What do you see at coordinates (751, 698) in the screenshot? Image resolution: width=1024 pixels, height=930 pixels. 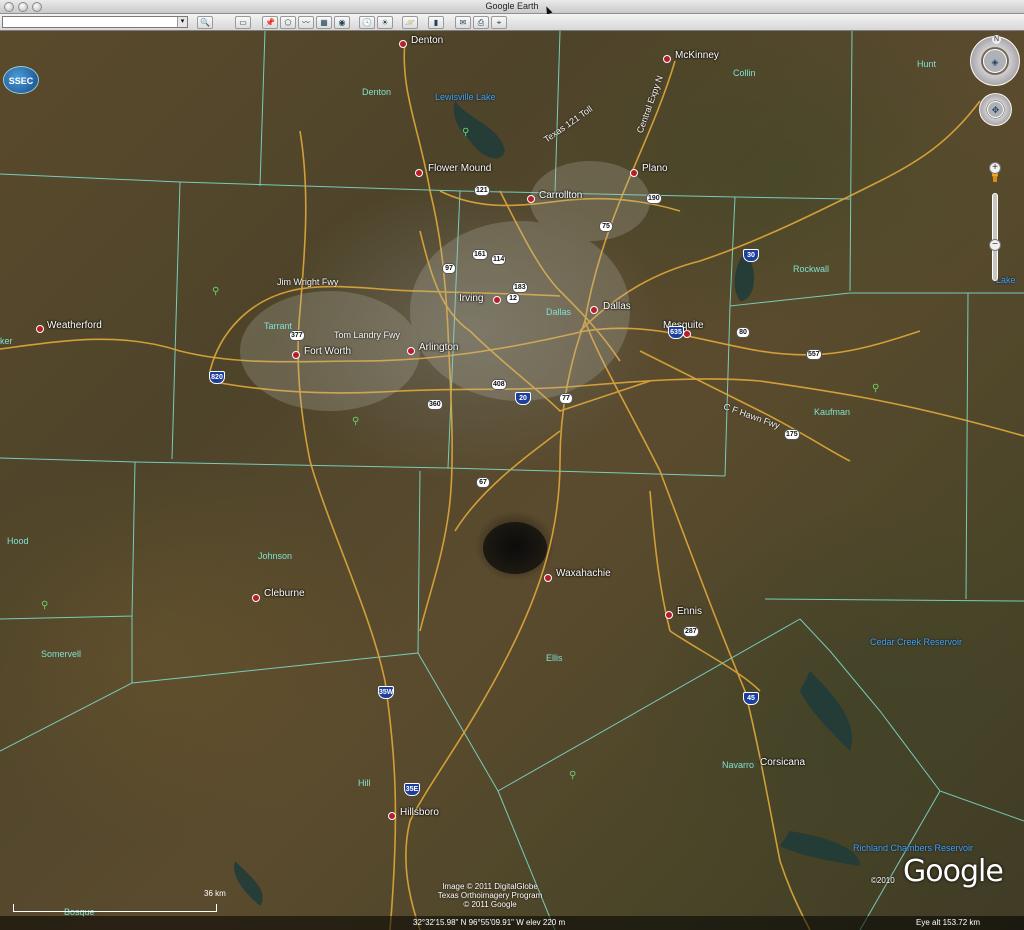 I see `interstate-shield-45: 45` at bounding box center [751, 698].